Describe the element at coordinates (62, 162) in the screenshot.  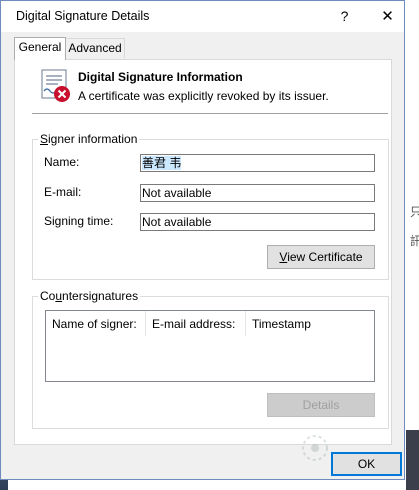
I see `name-label: Name:` at that location.